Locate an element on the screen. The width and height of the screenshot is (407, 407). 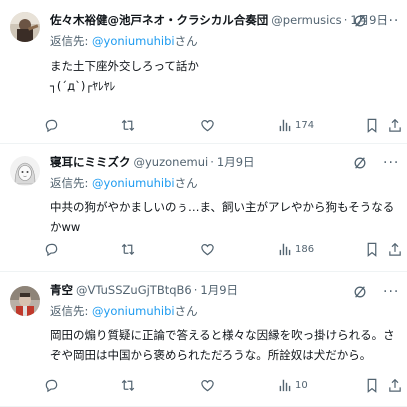
user-handle: @VTuSSZuGjTBtqB6 is located at coordinates (134, 290).